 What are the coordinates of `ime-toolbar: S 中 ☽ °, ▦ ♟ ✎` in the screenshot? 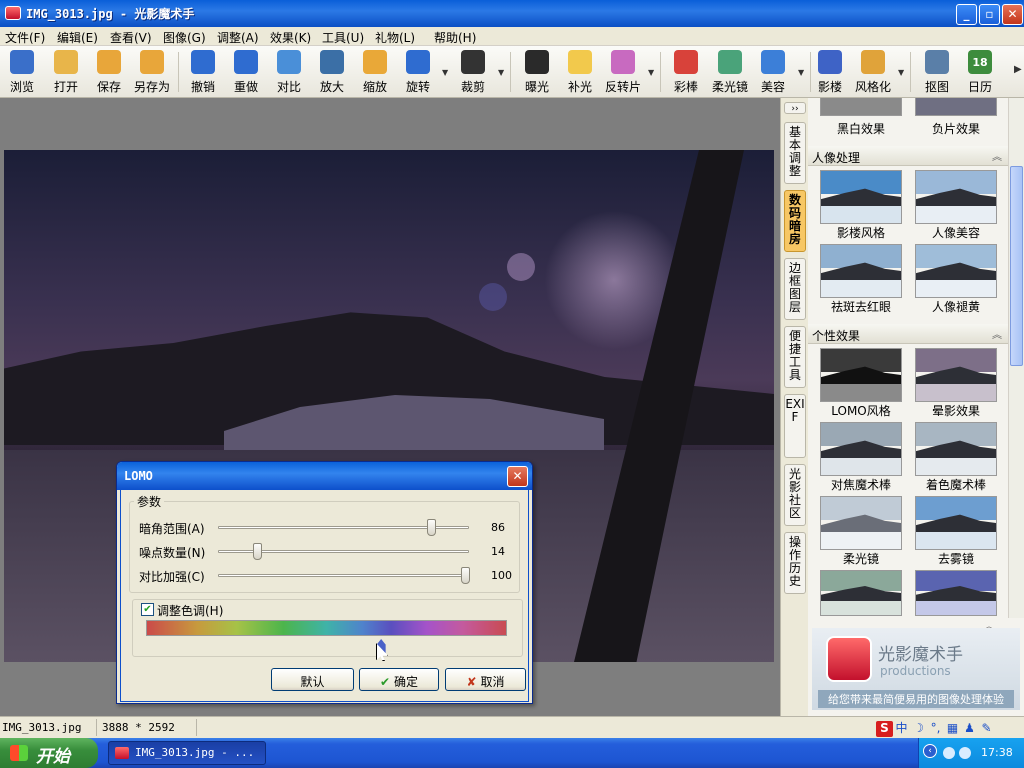 It's located at (941, 728).